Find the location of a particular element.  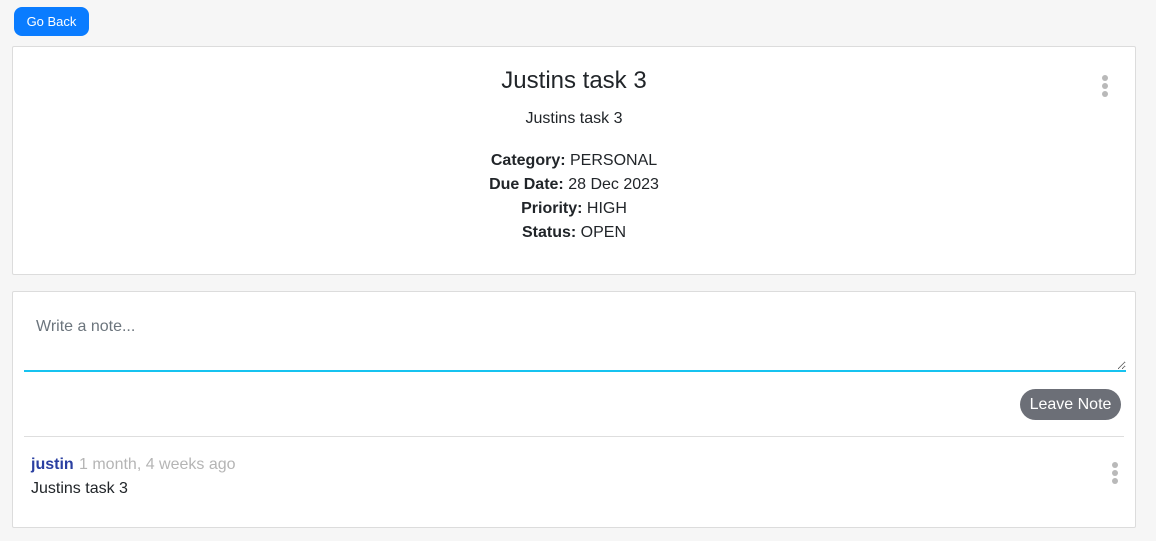

note-input is located at coordinates (575, 337).